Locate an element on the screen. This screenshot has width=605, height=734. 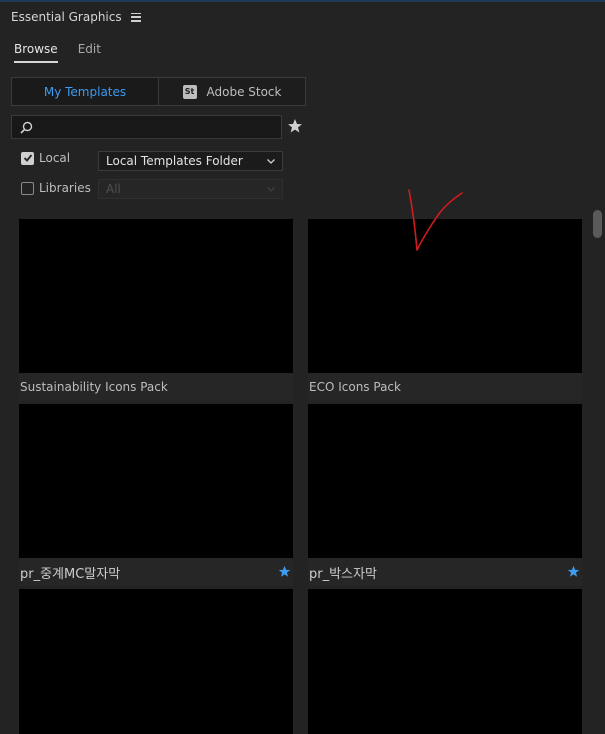
local-folder-dropdown: Local Templates Folder is located at coordinates (190, 161).